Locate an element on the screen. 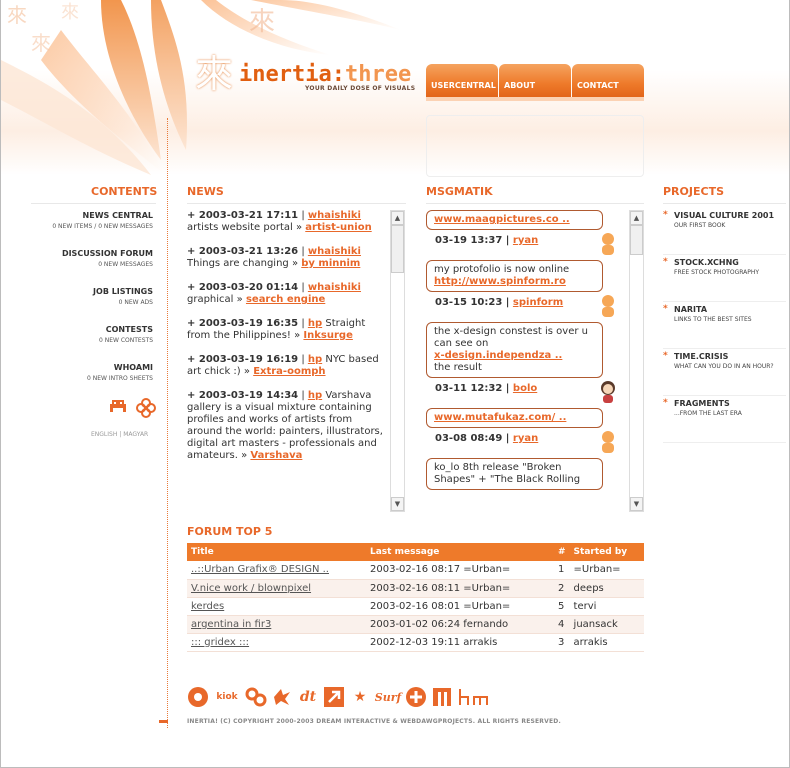  topic-link: ::: gridex ::: is located at coordinates (220, 642).